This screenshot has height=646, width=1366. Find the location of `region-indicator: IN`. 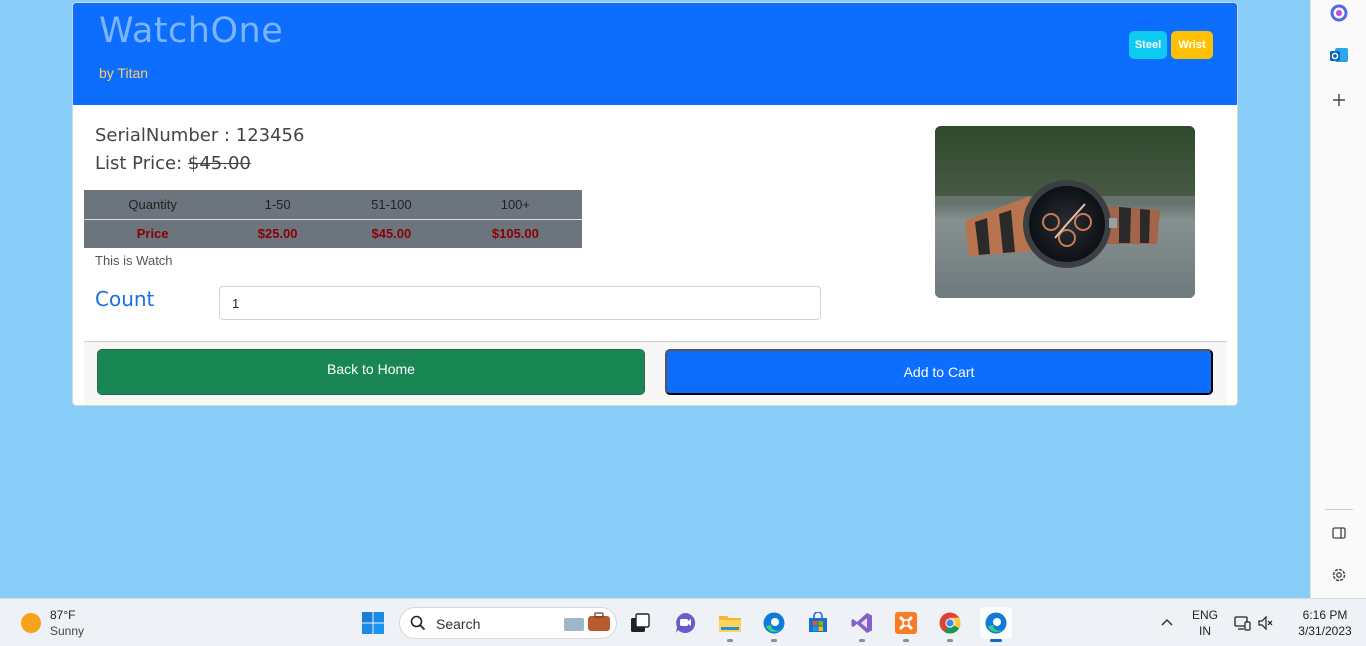

region-indicator: IN is located at coordinates (1205, 631).